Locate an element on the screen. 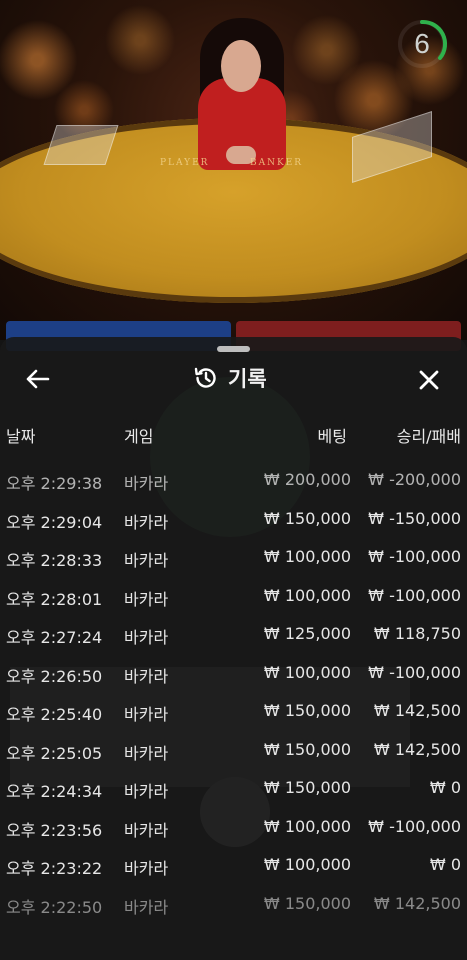 This screenshot has width=467, height=960. table-row: 오후 2:23:22 바카라 ₩ 100,000 ₩ 0 is located at coordinates (233, 868).